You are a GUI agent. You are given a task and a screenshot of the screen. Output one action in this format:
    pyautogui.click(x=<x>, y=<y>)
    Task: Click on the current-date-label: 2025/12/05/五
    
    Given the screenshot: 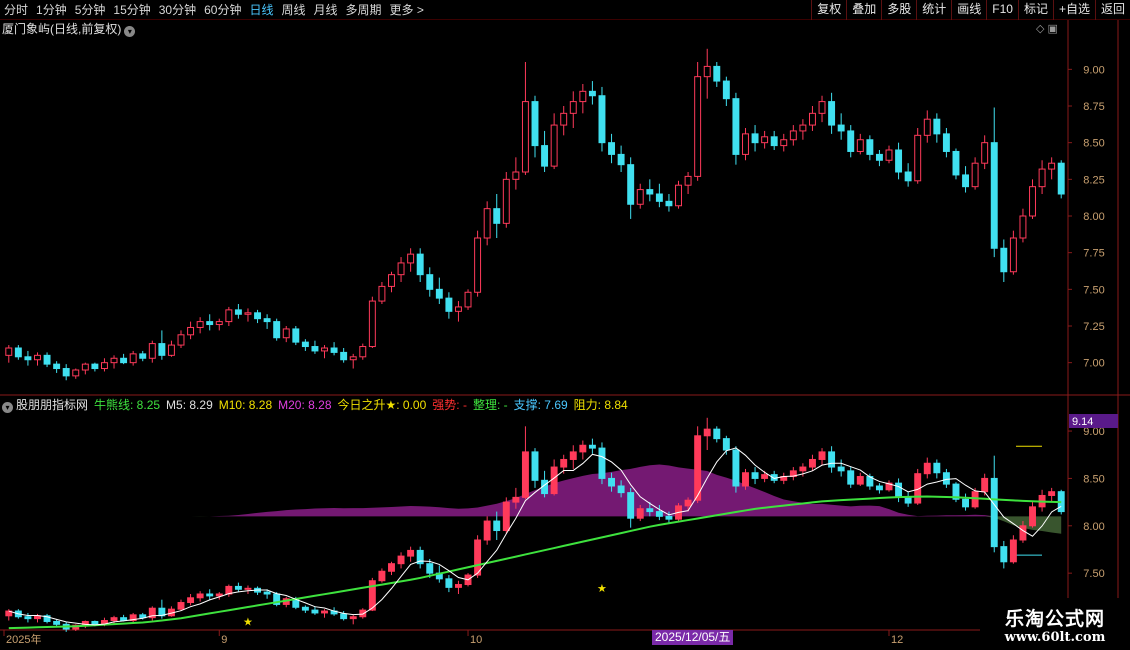 What is the action you would take?
    pyautogui.click(x=693, y=637)
    